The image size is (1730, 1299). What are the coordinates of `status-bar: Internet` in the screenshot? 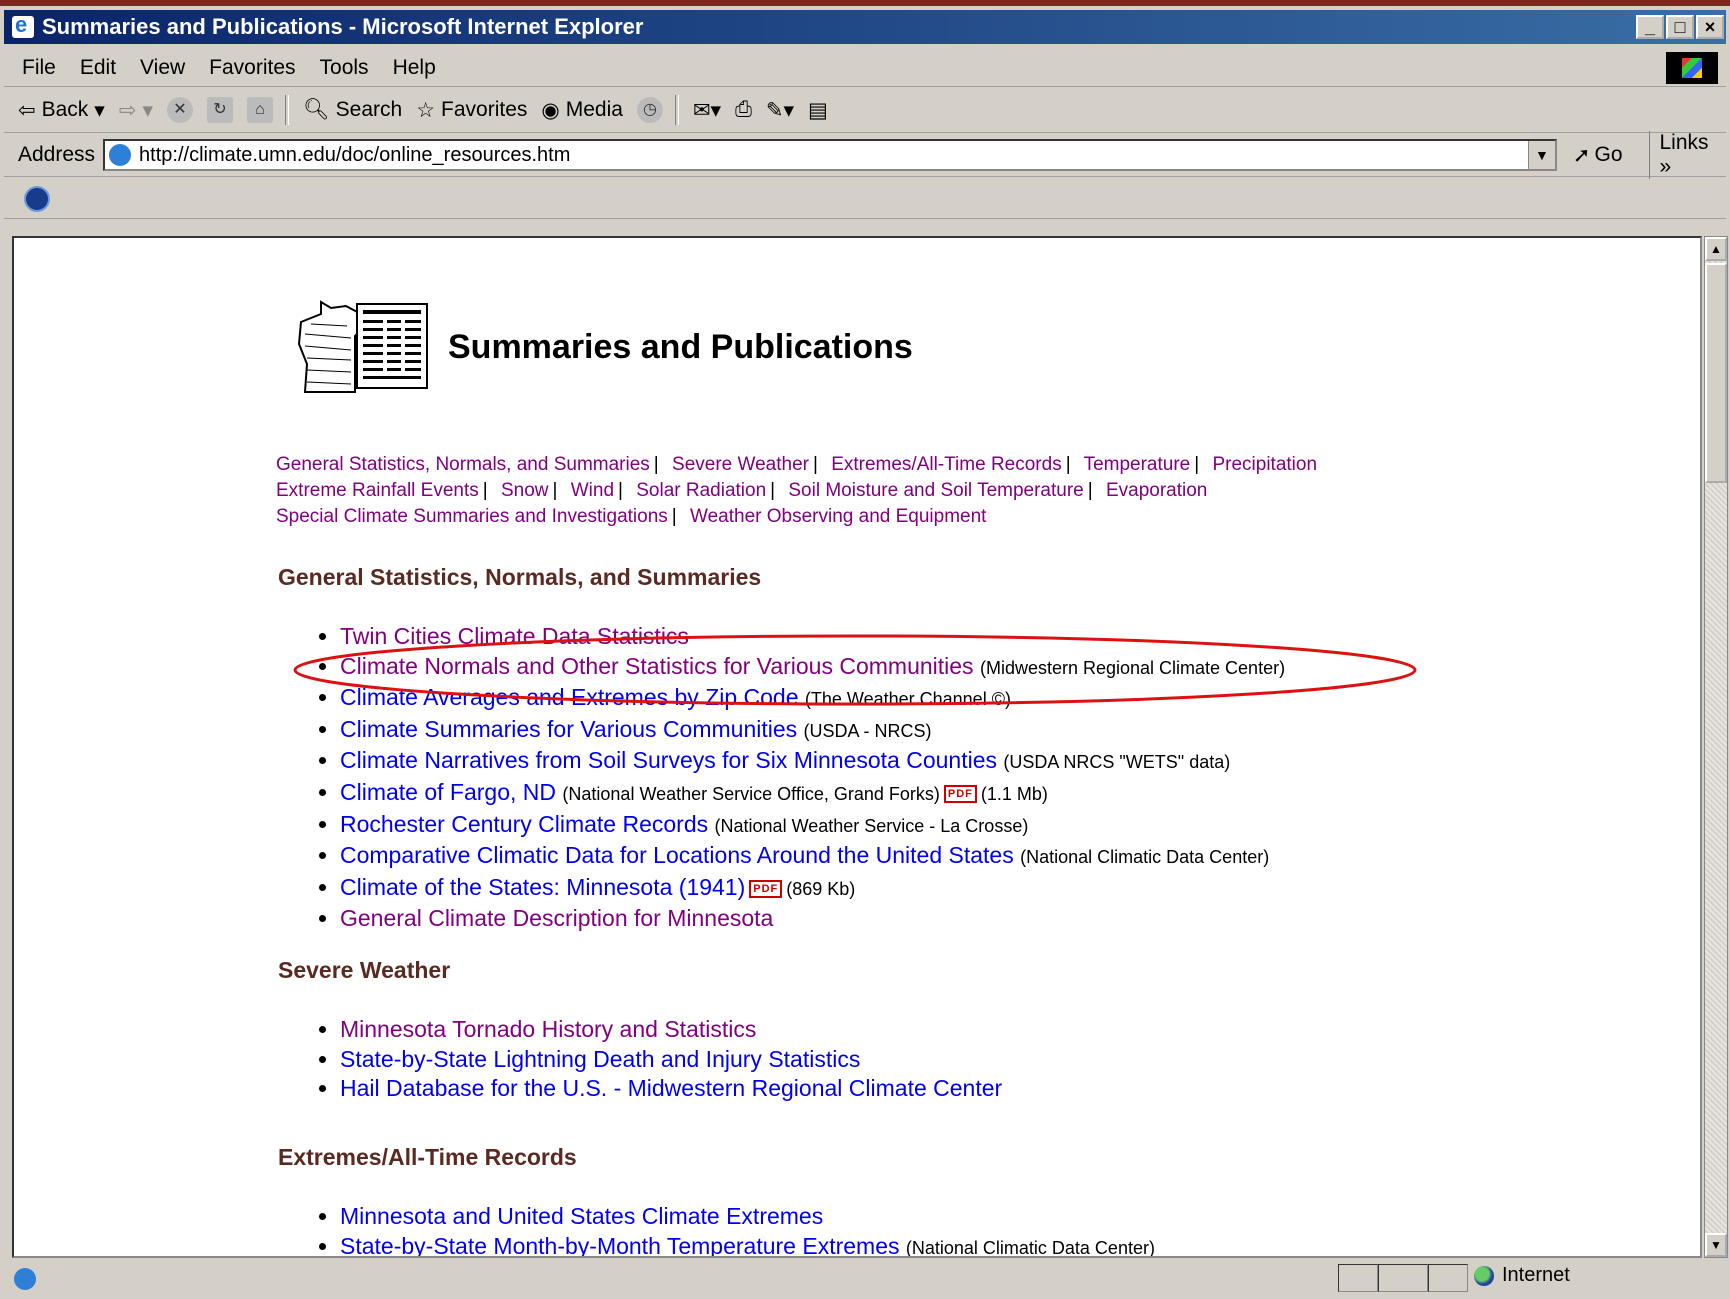 It's located at (865, 1279).